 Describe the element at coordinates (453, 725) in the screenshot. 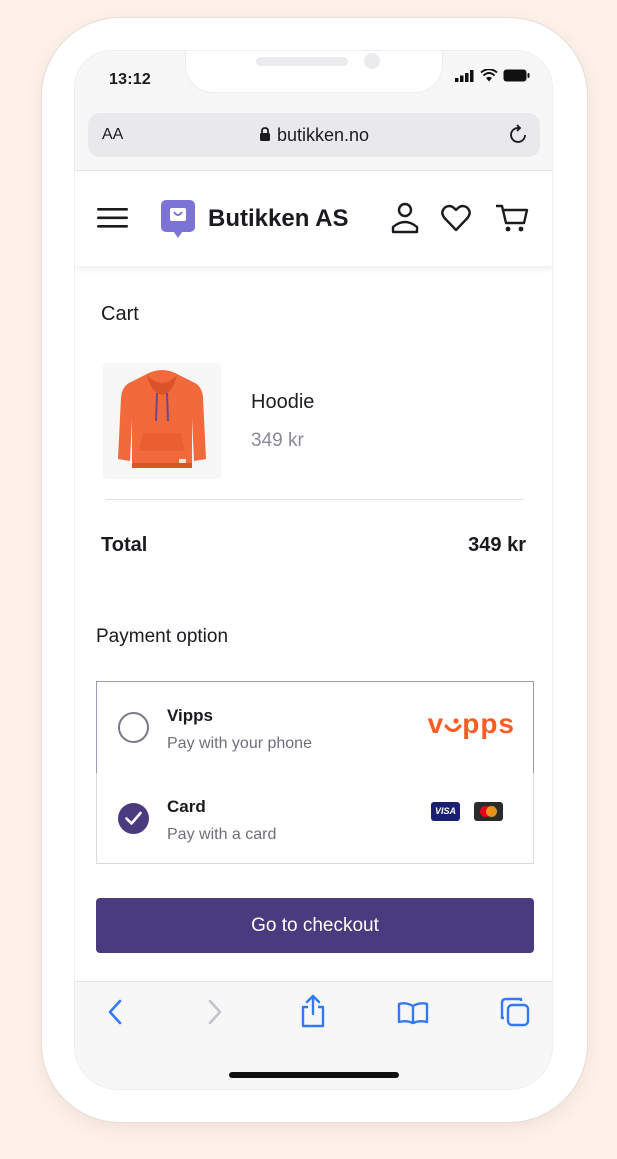

I see `vipps-smile-icon` at that location.